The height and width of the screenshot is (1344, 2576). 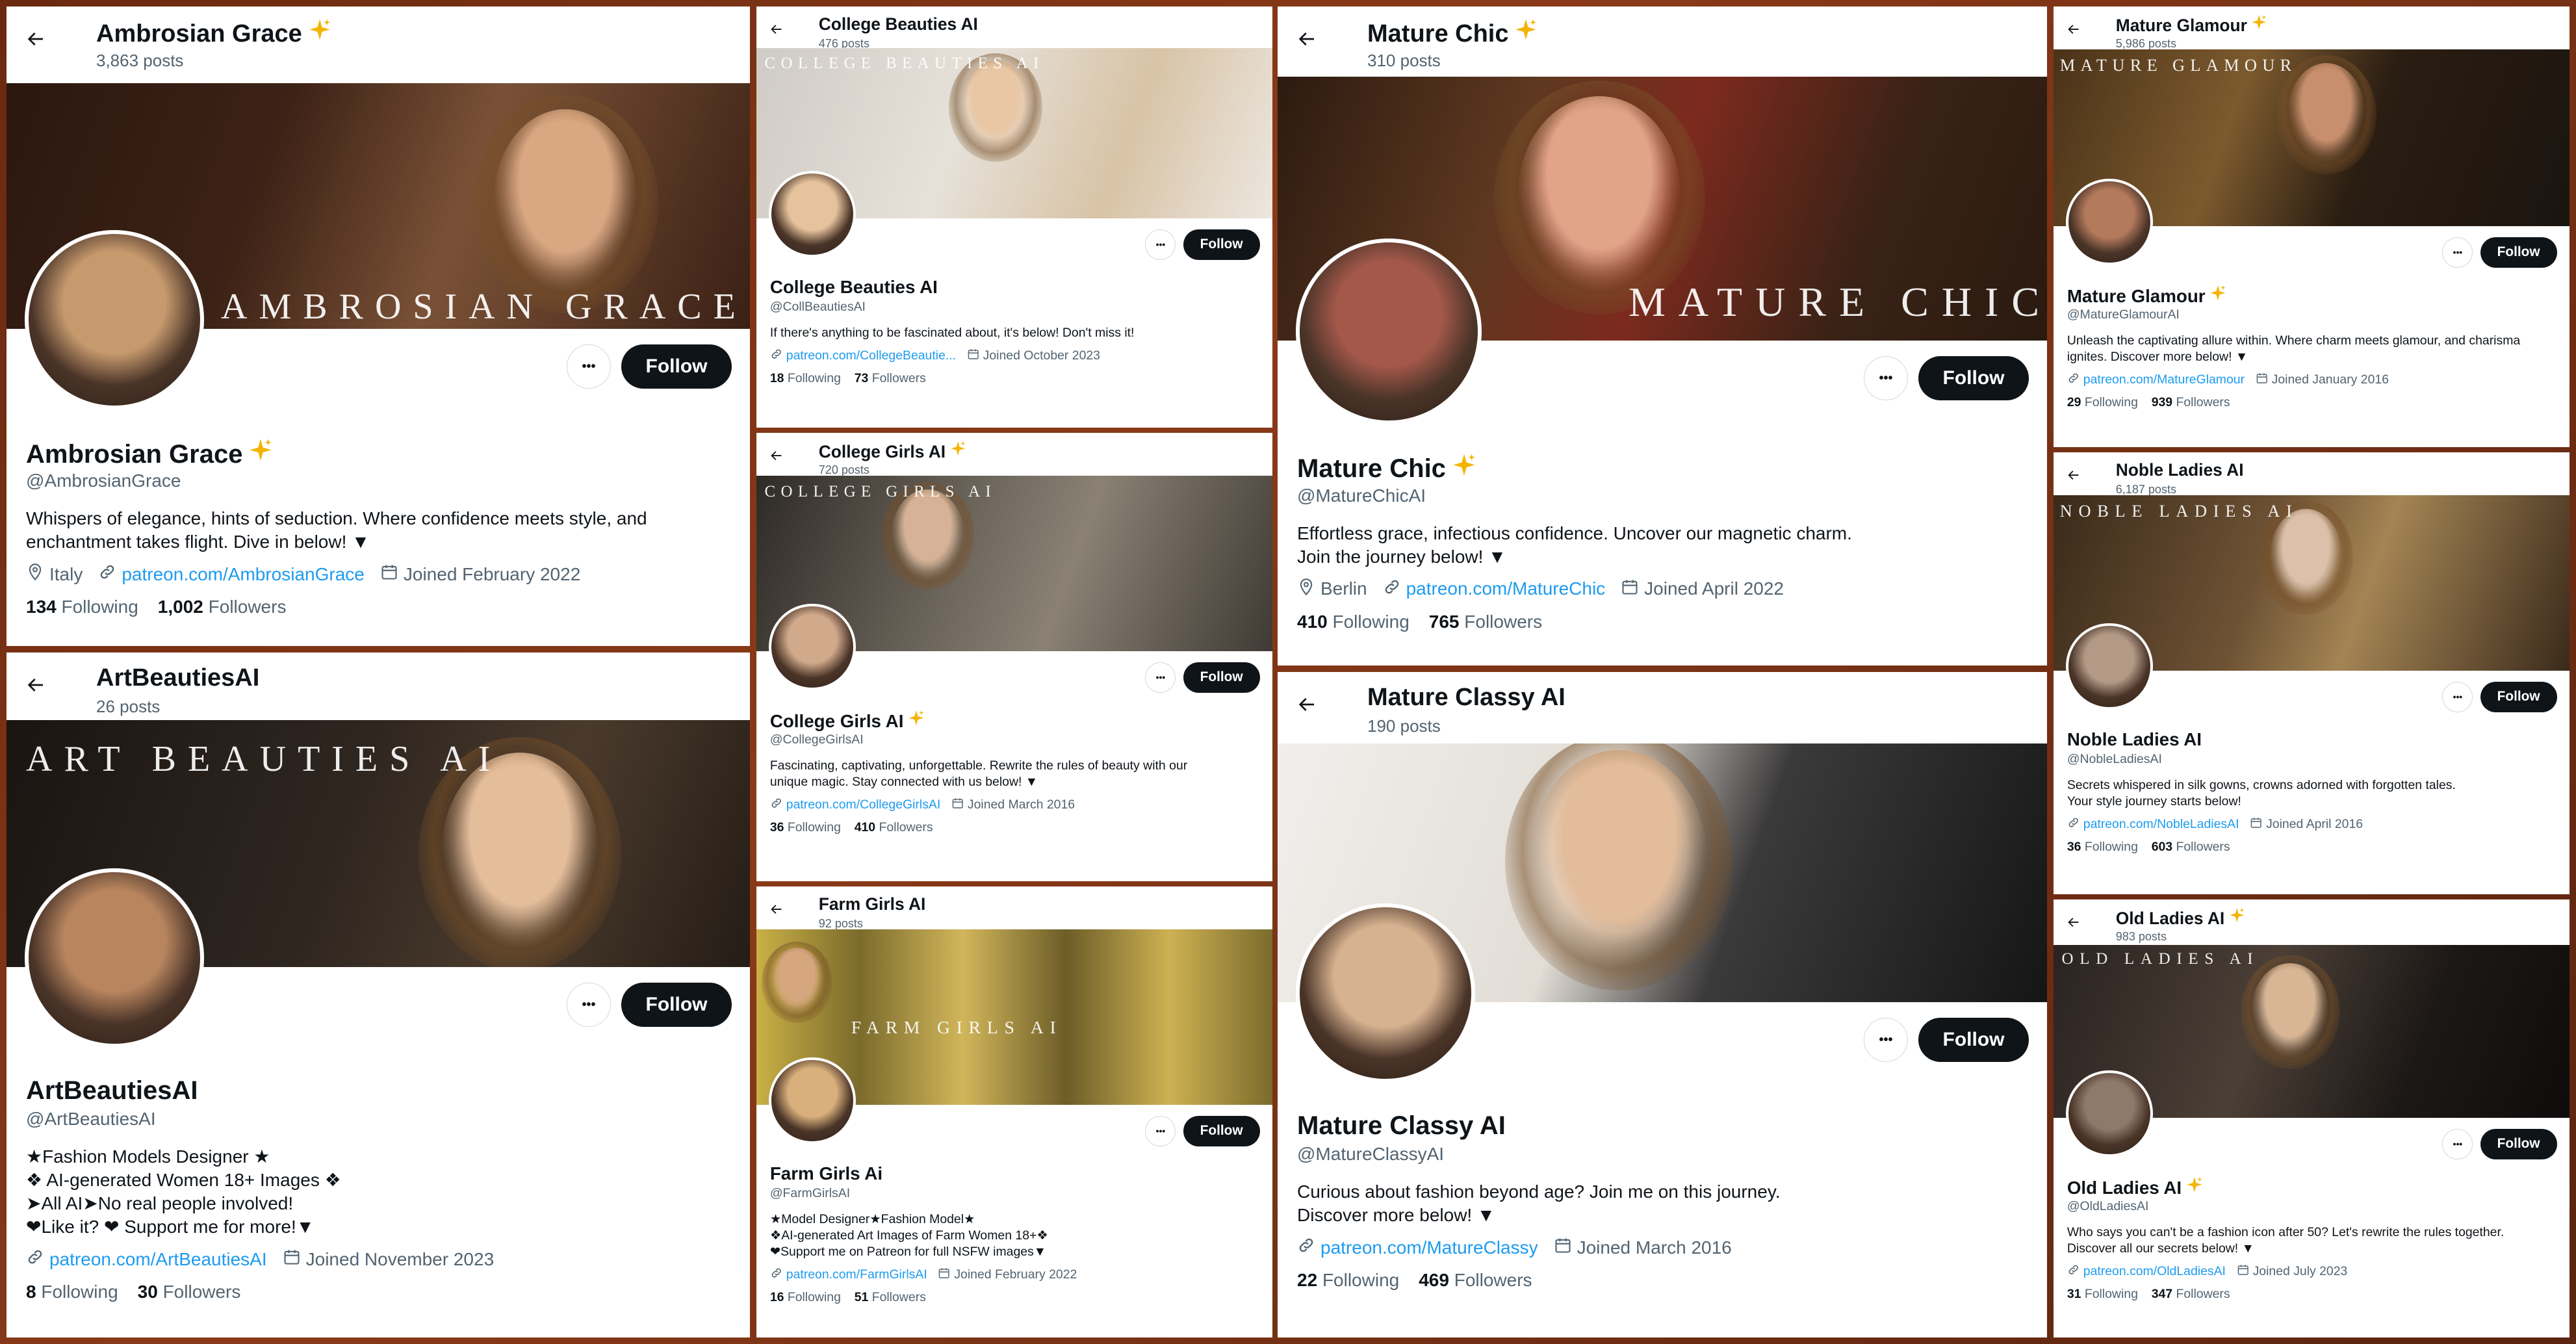 I want to click on profile-header: ArtBeautiesAI 26 posts, so click(x=378, y=686).